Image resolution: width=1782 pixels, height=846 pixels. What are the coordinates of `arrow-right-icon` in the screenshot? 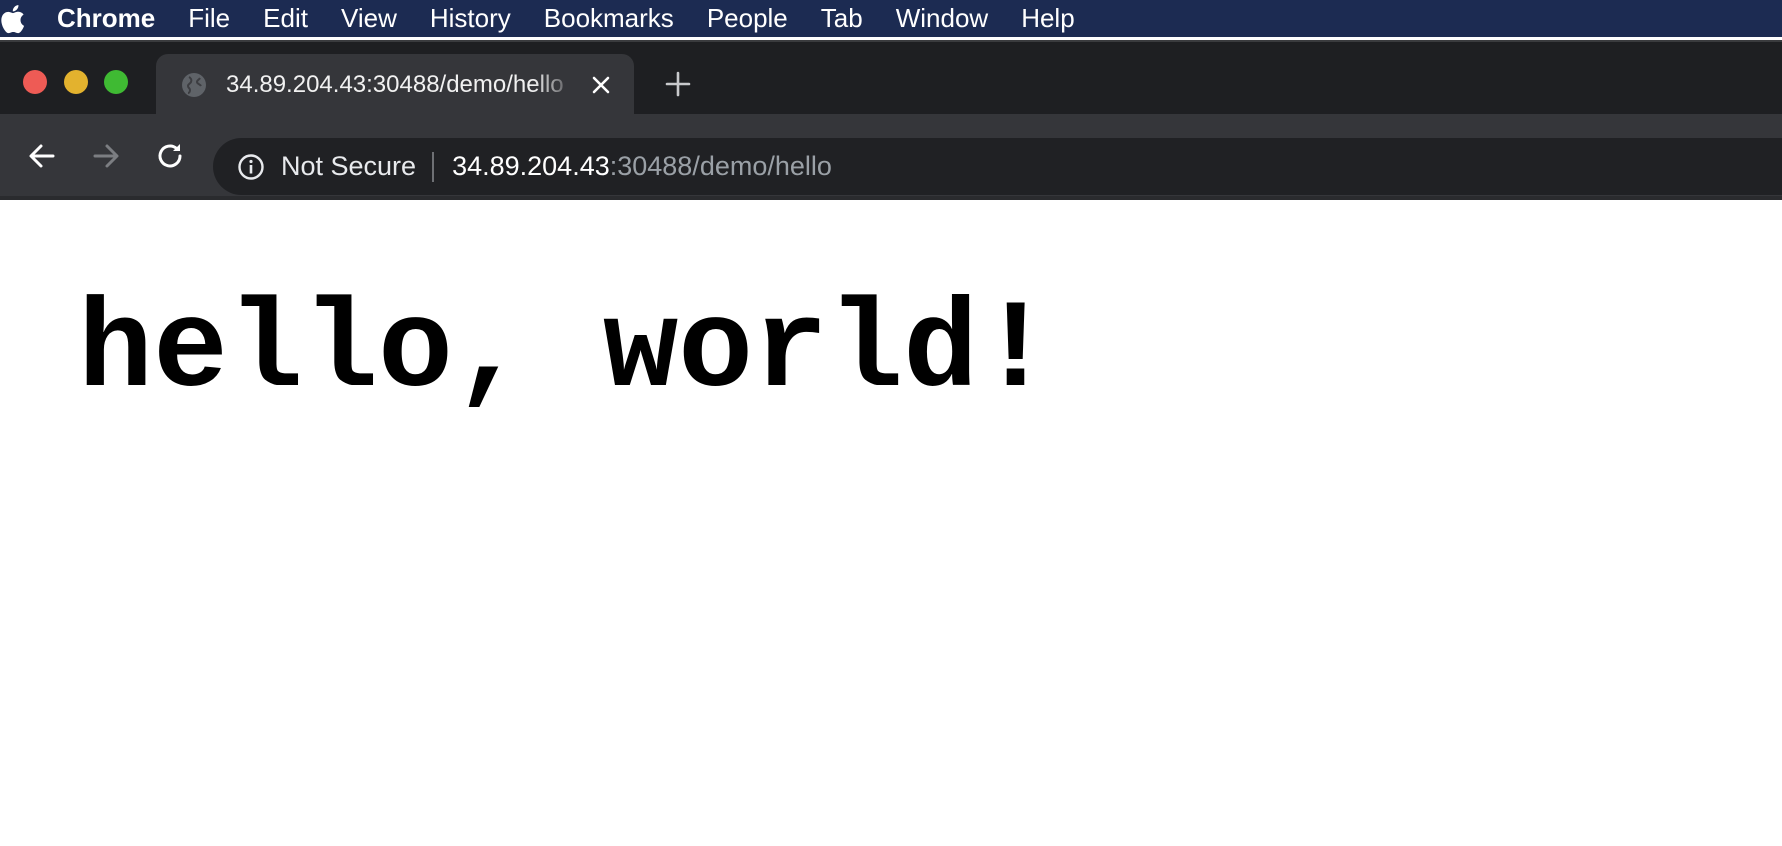 It's located at (106, 156).